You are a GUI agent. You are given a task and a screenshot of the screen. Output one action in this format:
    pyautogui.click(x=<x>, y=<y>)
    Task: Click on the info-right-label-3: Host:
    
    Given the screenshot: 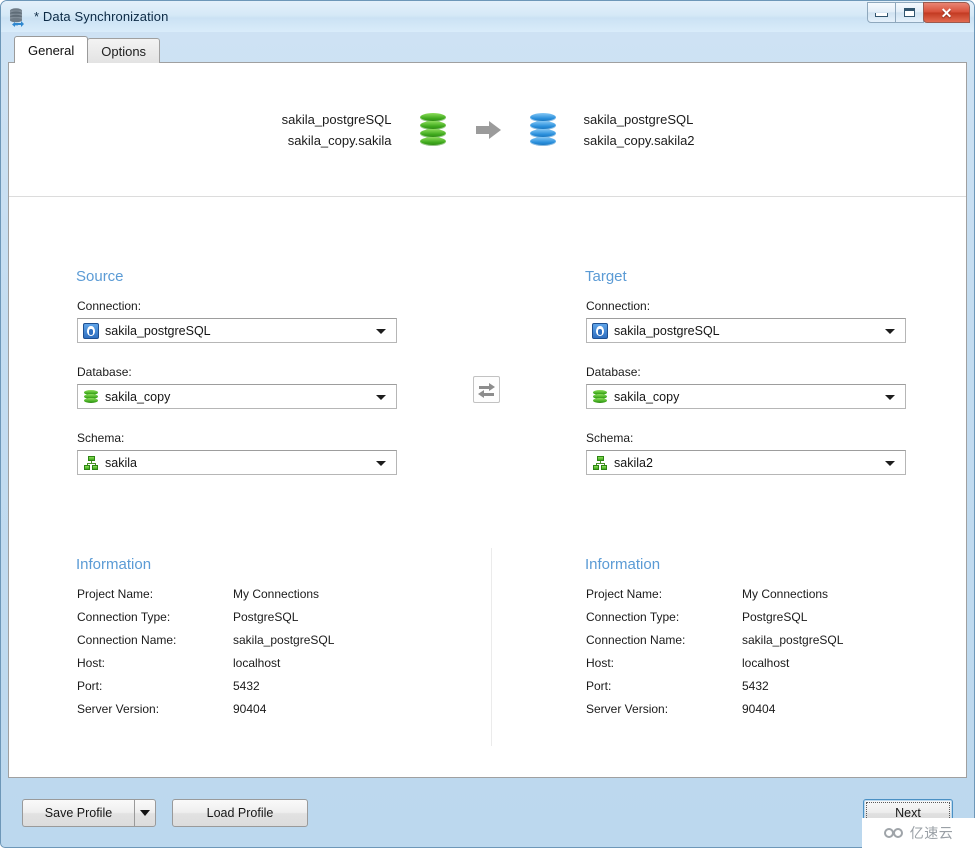 What is the action you would take?
    pyautogui.click(x=600, y=663)
    